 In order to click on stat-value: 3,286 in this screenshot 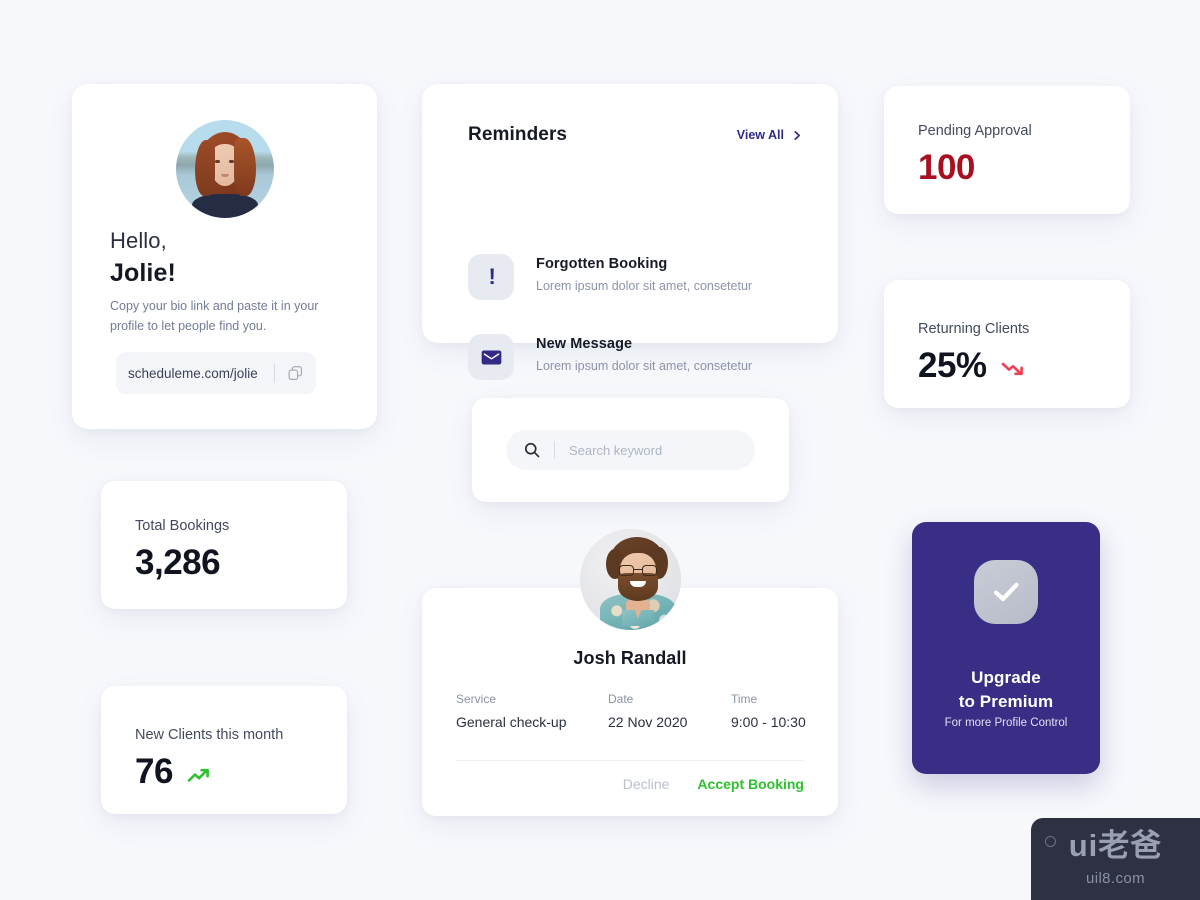, I will do `click(178, 562)`.